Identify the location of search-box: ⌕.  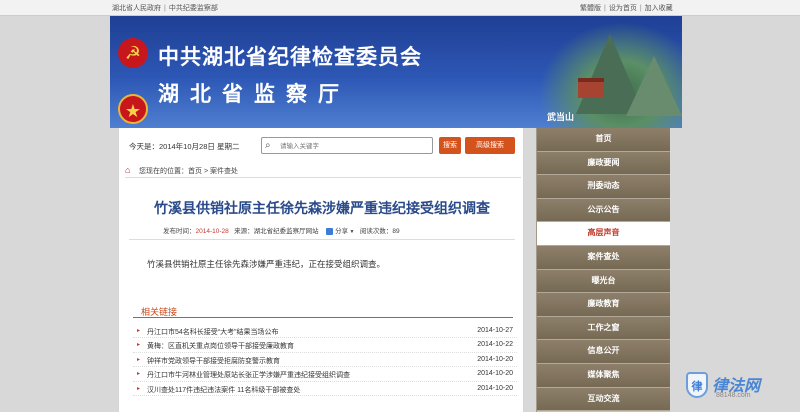
(347, 145).